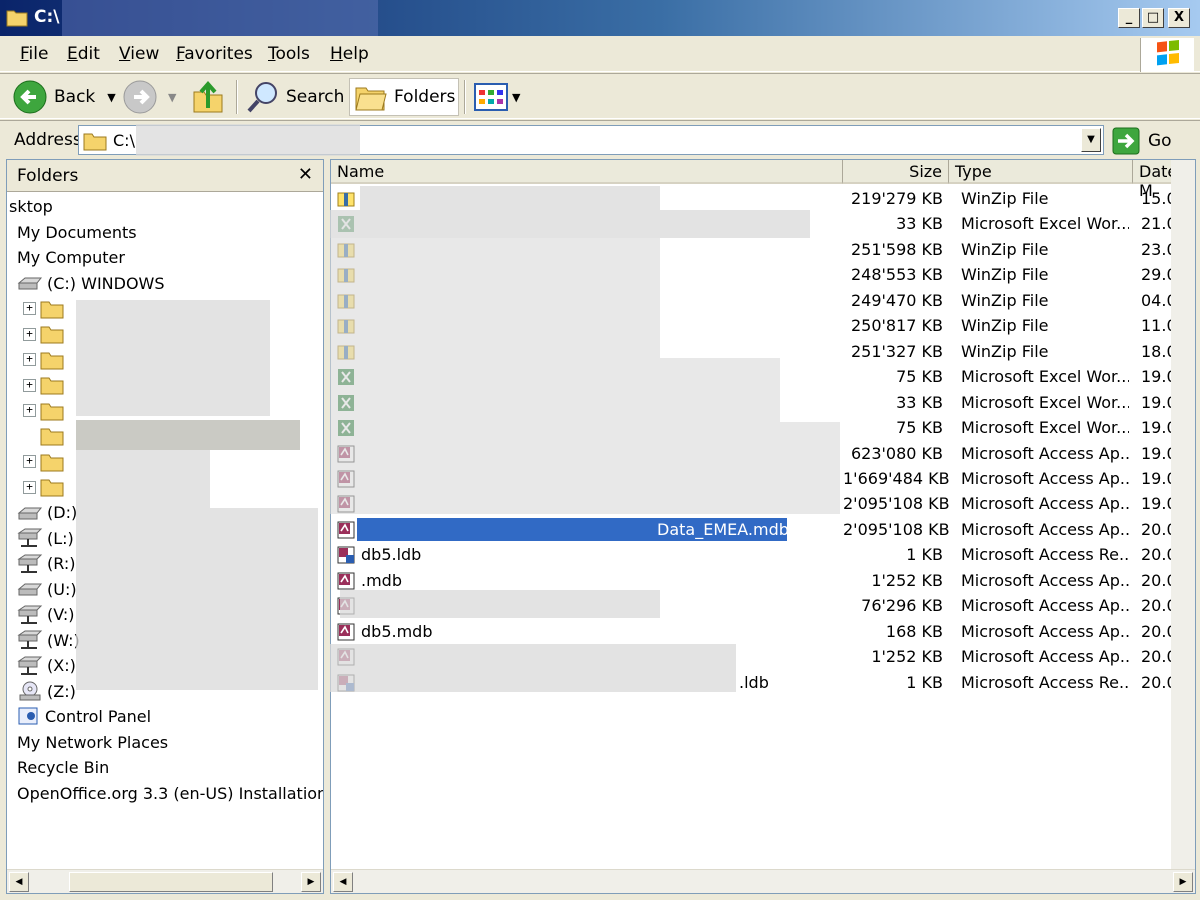 Image resolution: width=1200 pixels, height=900 pixels. What do you see at coordinates (1005, 198) in the screenshot?
I see `file-type: WinZip File` at bounding box center [1005, 198].